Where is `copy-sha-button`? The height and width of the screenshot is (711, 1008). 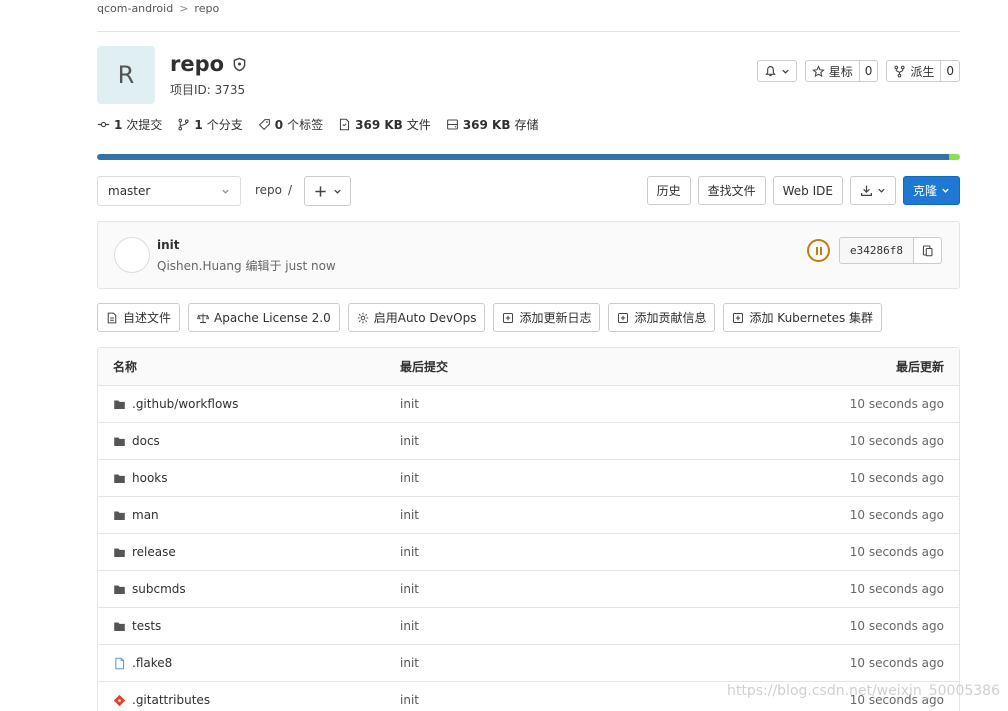
copy-sha-button is located at coordinates (927, 250).